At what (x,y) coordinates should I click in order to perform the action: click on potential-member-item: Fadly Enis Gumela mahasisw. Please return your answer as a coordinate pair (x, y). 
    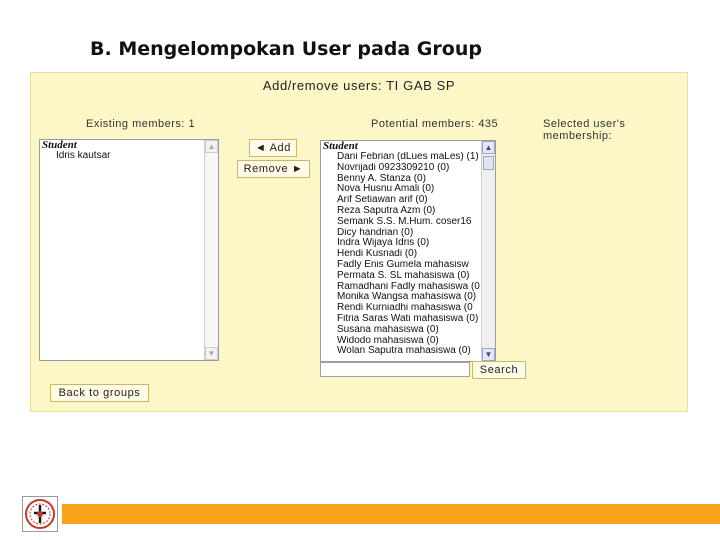
    Looking at the image, I should click on (408, 265).